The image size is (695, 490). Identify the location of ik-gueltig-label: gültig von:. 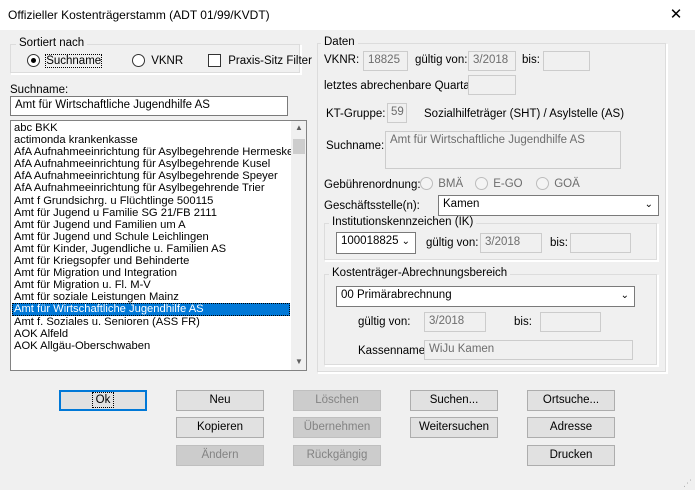
(452, 243).